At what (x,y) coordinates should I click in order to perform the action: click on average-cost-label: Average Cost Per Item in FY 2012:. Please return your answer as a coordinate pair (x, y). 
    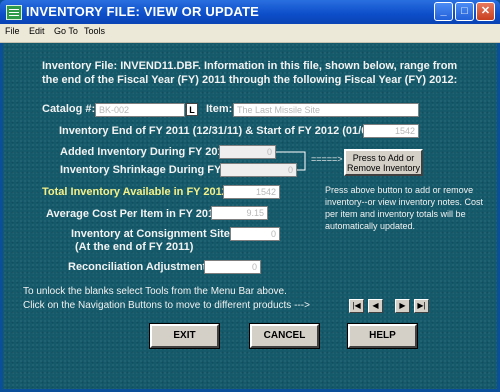
    Looking at the image, I should click on (135, 214).